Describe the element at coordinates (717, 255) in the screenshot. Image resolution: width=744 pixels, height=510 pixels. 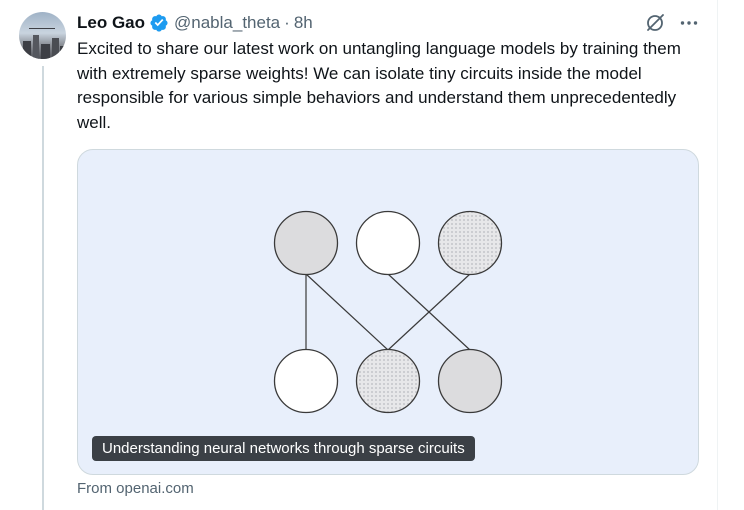
I see `column-border` at that location.